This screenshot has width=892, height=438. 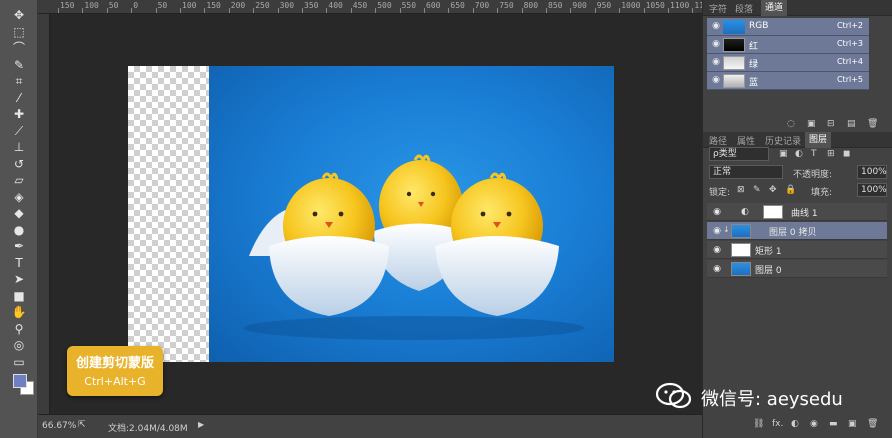 What do you see at coordinates (831, 124) in the screenshot?
I see `new-channel-mask-icon: ⊟` at bounding box center [831, 124].